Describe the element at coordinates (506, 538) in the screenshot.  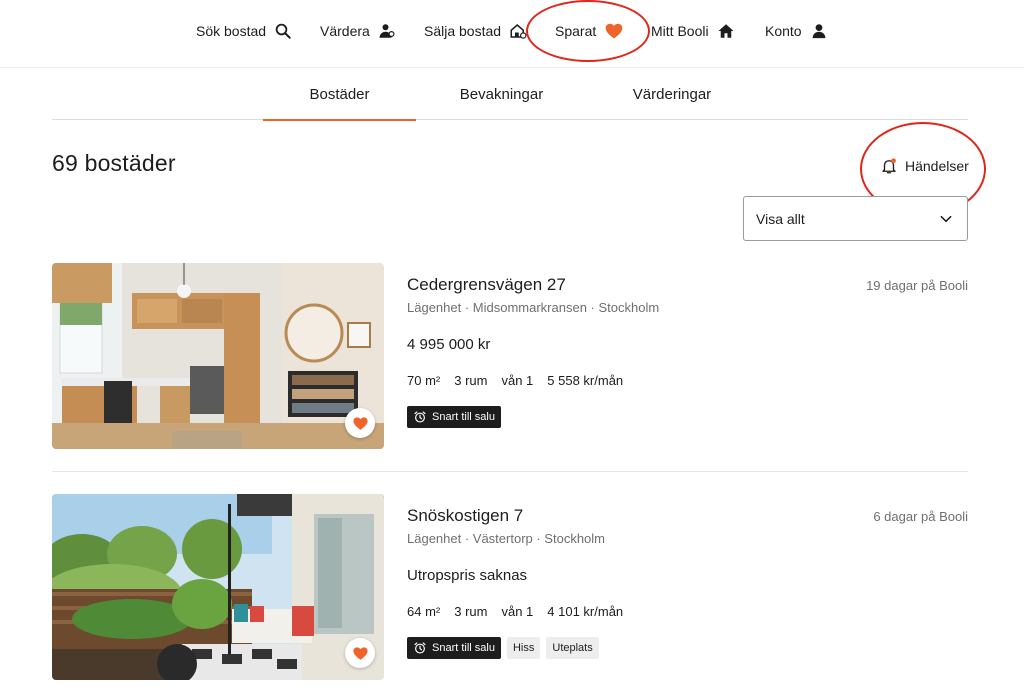
I see `listing-meta: Lägenhet · Västertorp · Stockholm` at that location.